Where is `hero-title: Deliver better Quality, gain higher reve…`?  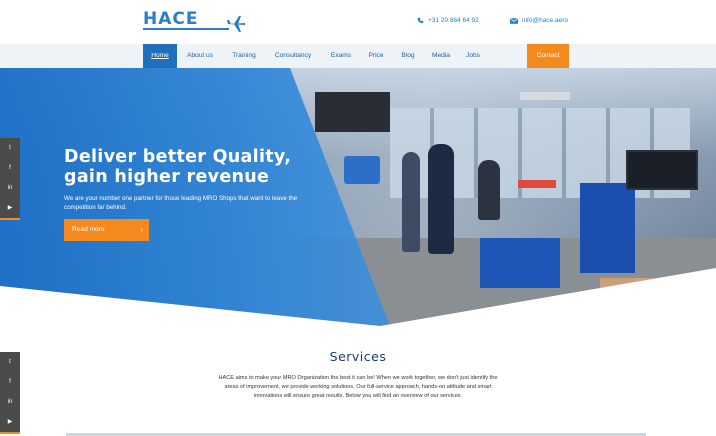 hero-title: Deliver better Quality, gain higher reve… is located at coordinates (204, 167).